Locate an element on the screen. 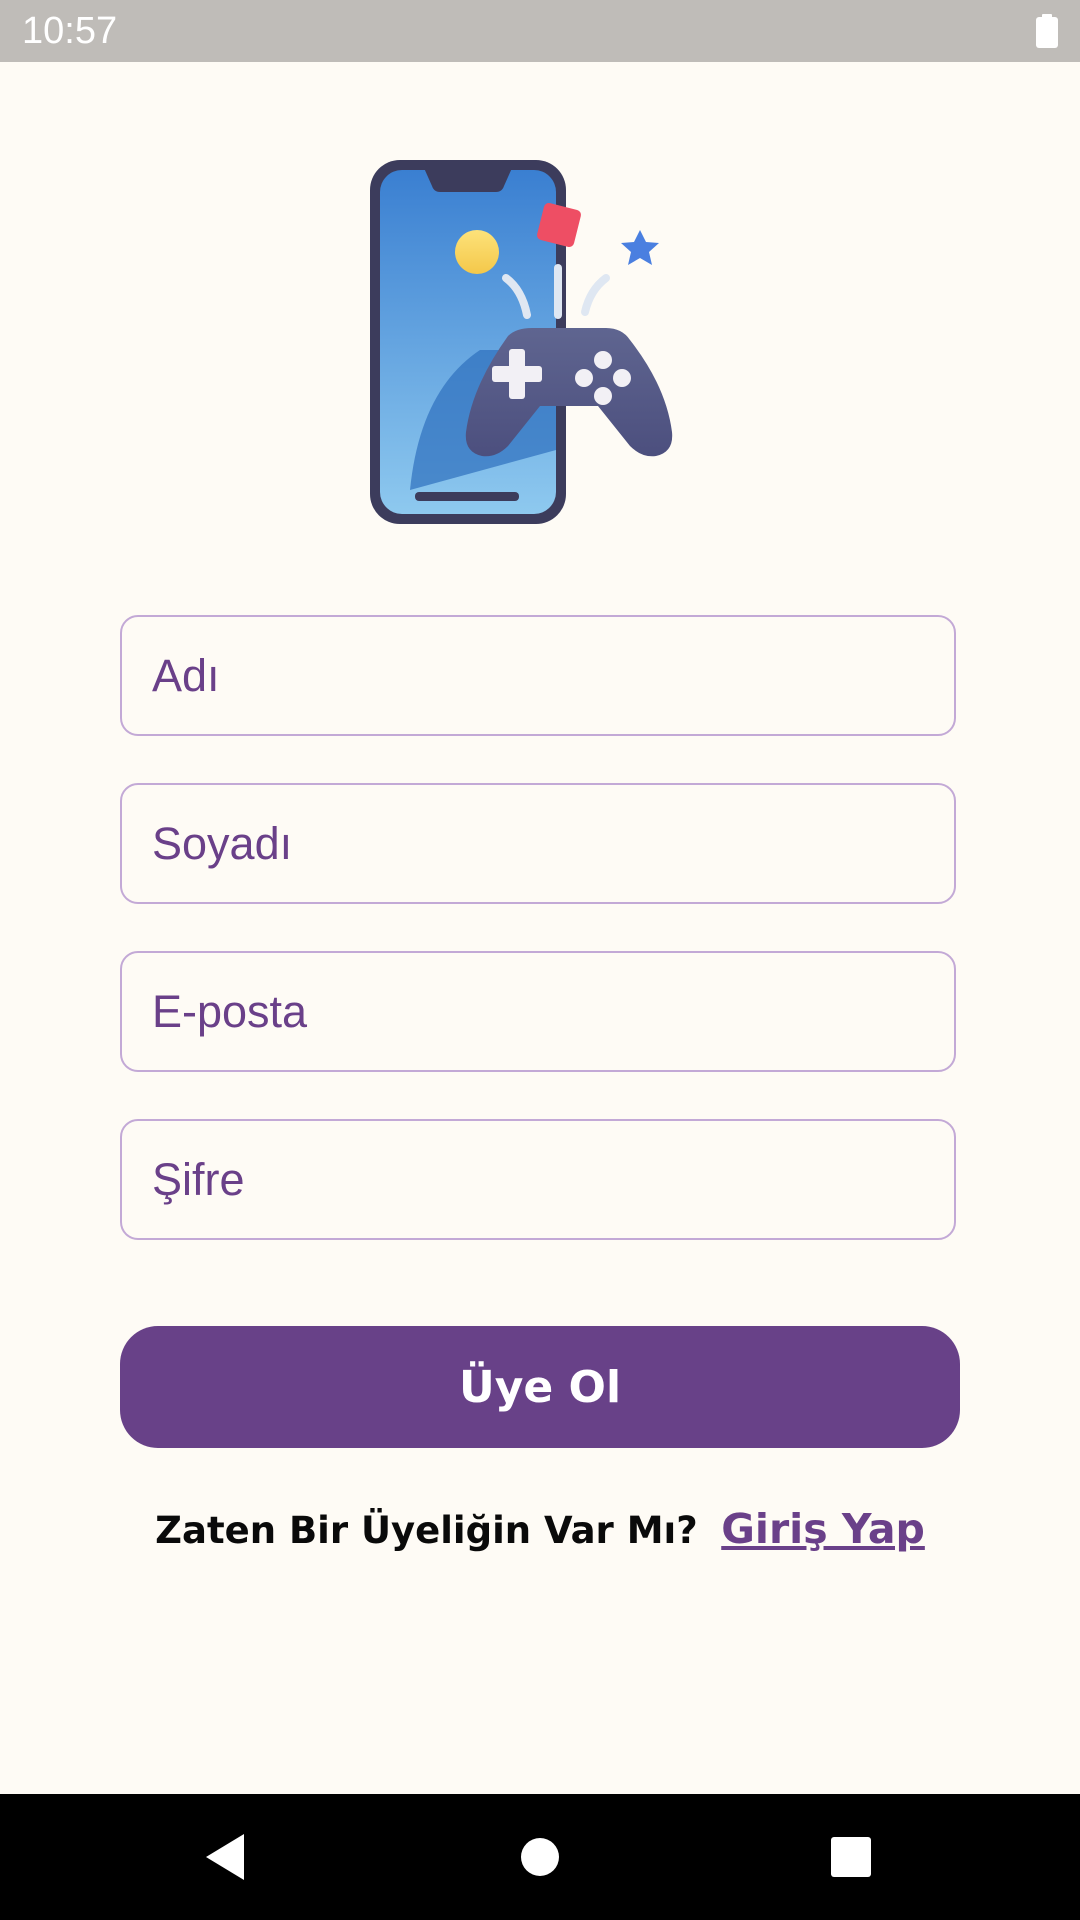 Image resolution: width=1080 pixels, height=1920 pixels. home-circle-icon is located at coordinates (540, 1857).